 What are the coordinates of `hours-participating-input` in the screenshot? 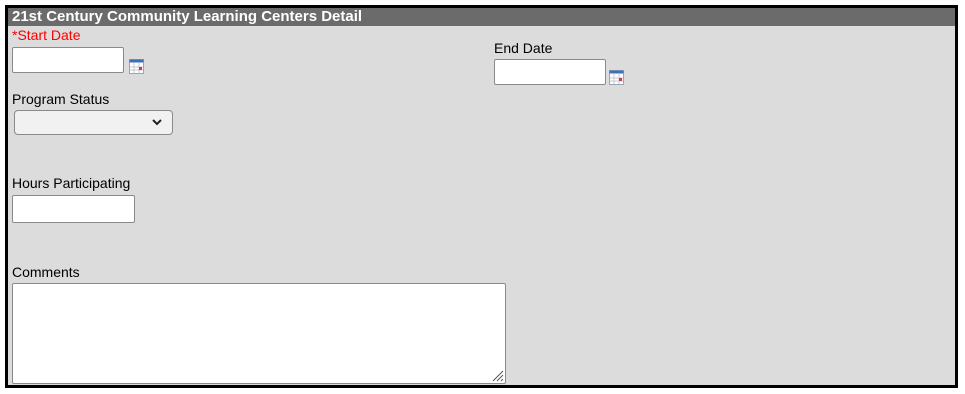 It's located at (73, 209).